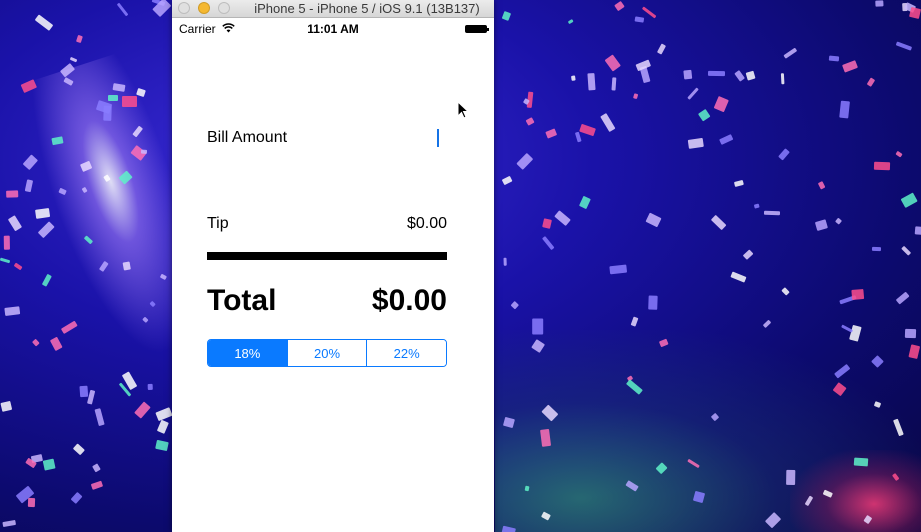 The image size is (921, 532). I want to click on window-titlebar: iPhone 5 - iPhone 5 / iOS 9.1 (13B137), so click(333, 9).